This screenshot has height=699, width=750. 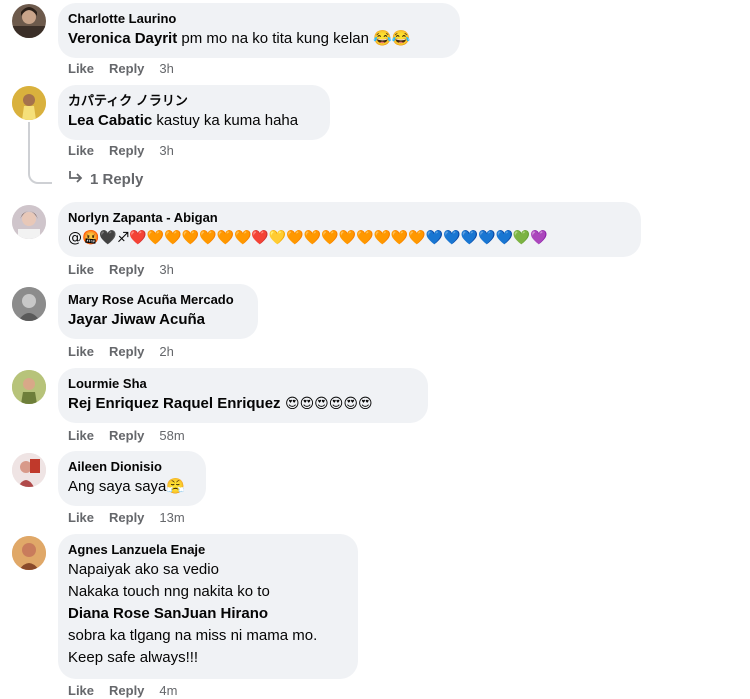 I want to click on thread-line-curve, so click(x=40, y=178).